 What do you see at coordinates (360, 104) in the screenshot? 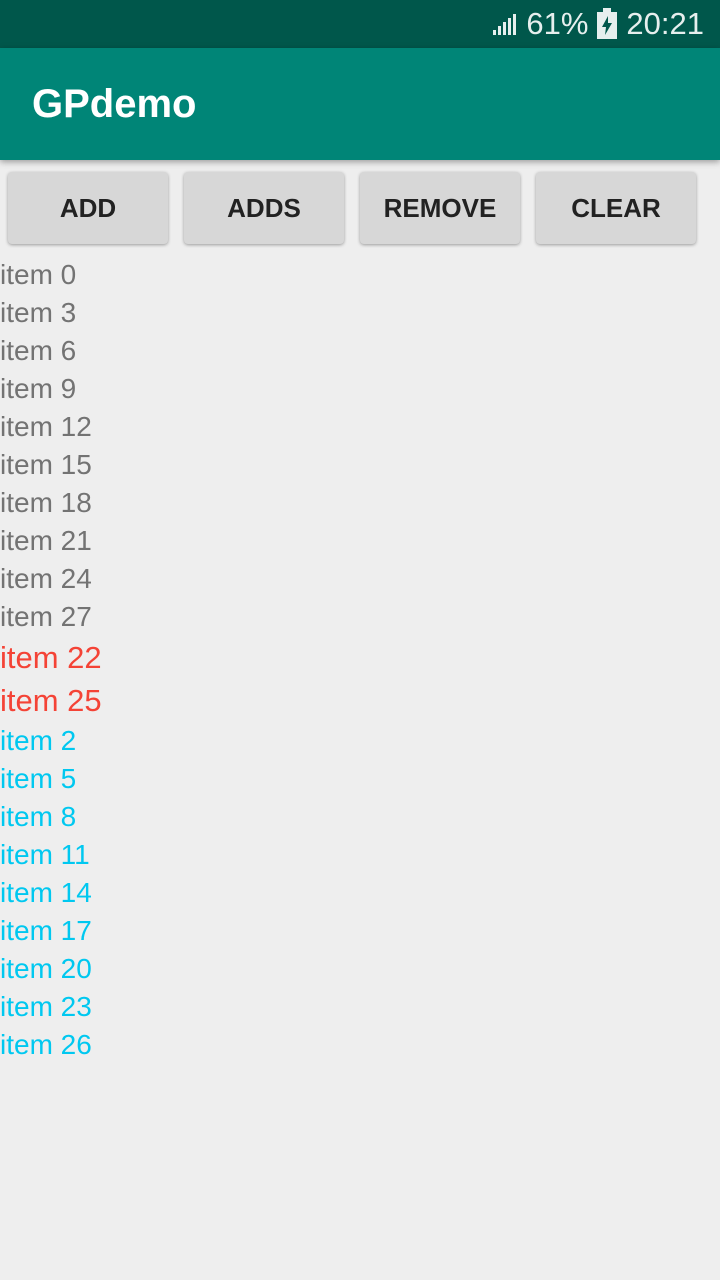
I see `app-bar: GPdemo` at bounding box center [360, 104].